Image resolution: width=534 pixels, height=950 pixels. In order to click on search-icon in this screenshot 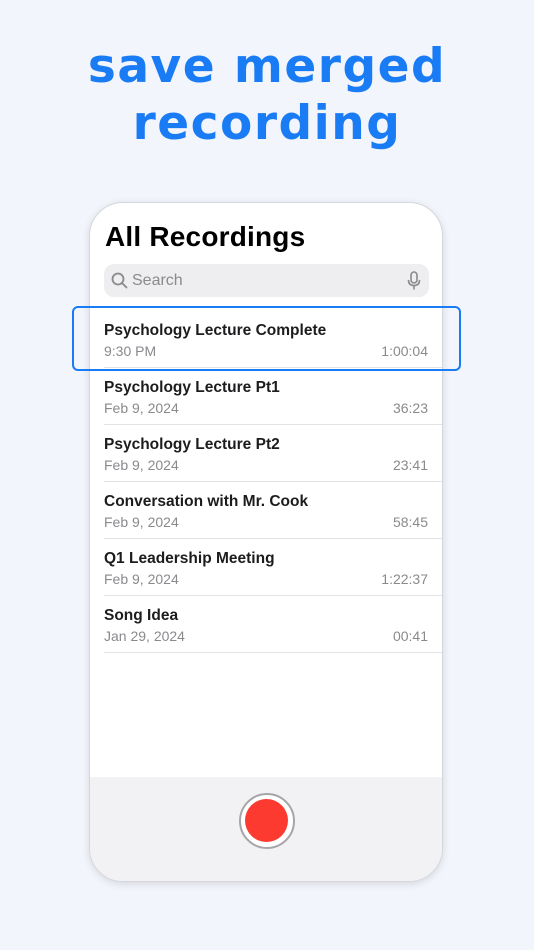, I will do `click(119, 280)`.